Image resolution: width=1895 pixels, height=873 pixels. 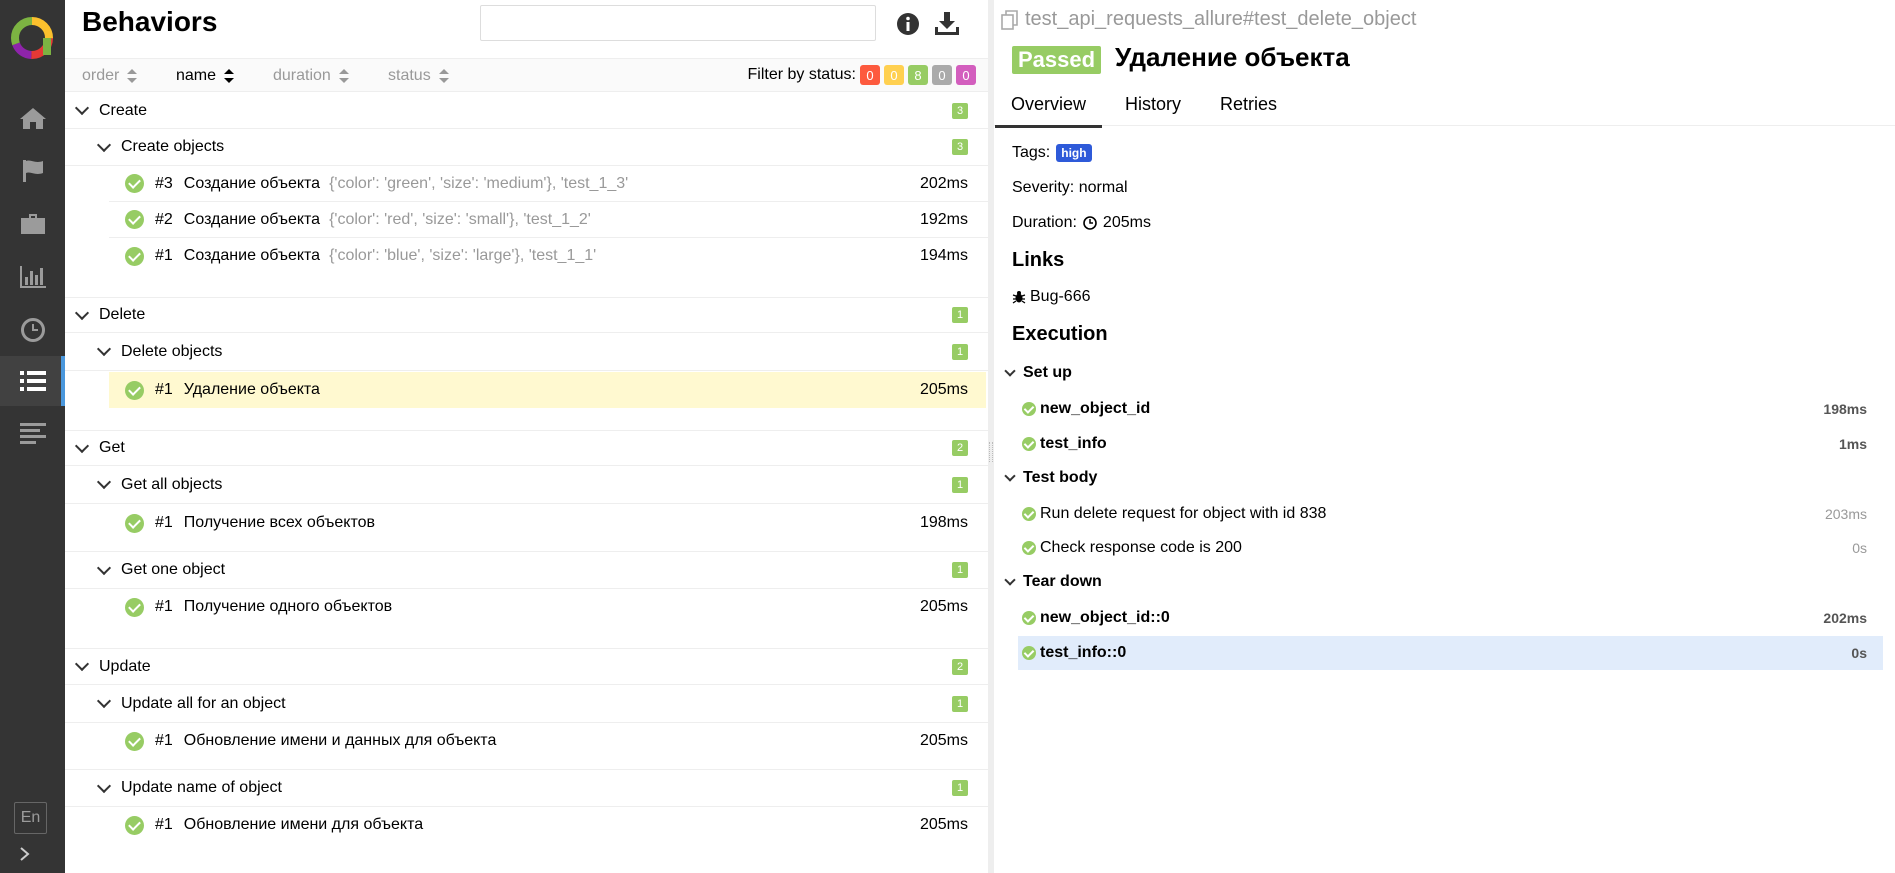 I want to click on story-name: Get all objects, so click(x=172, y=484).